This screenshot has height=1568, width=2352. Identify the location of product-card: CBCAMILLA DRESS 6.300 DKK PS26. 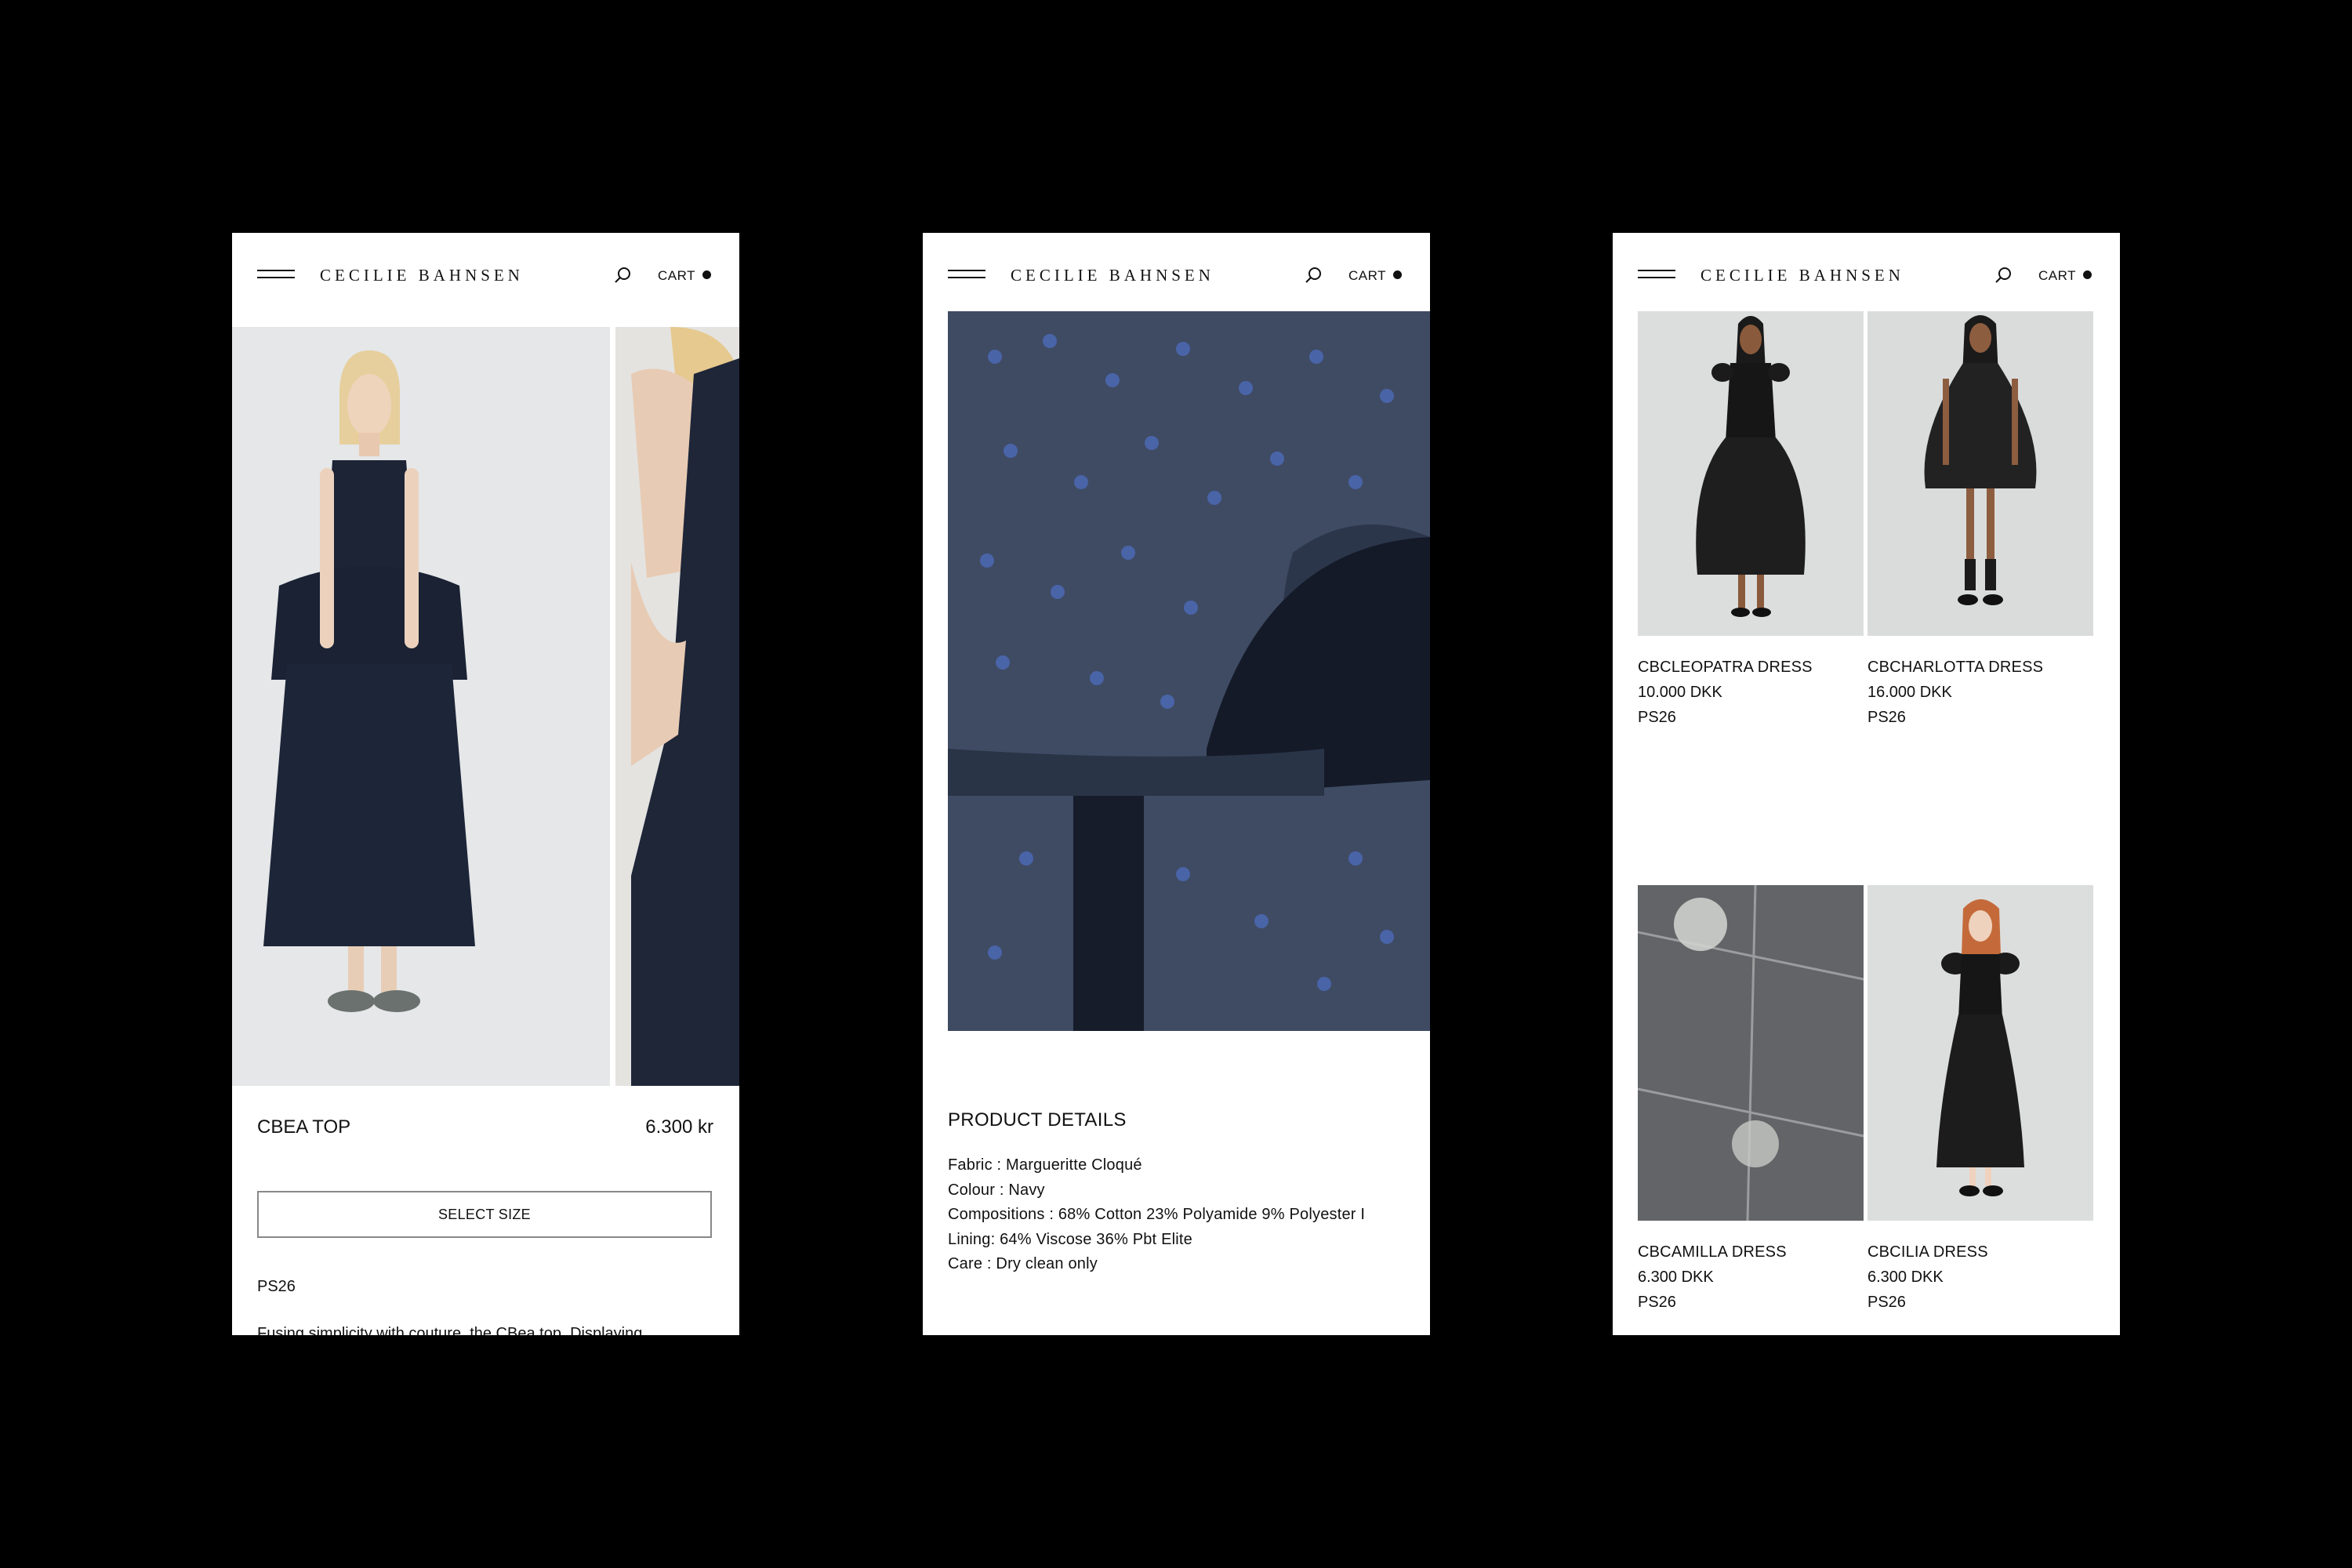
(1751, 1098).